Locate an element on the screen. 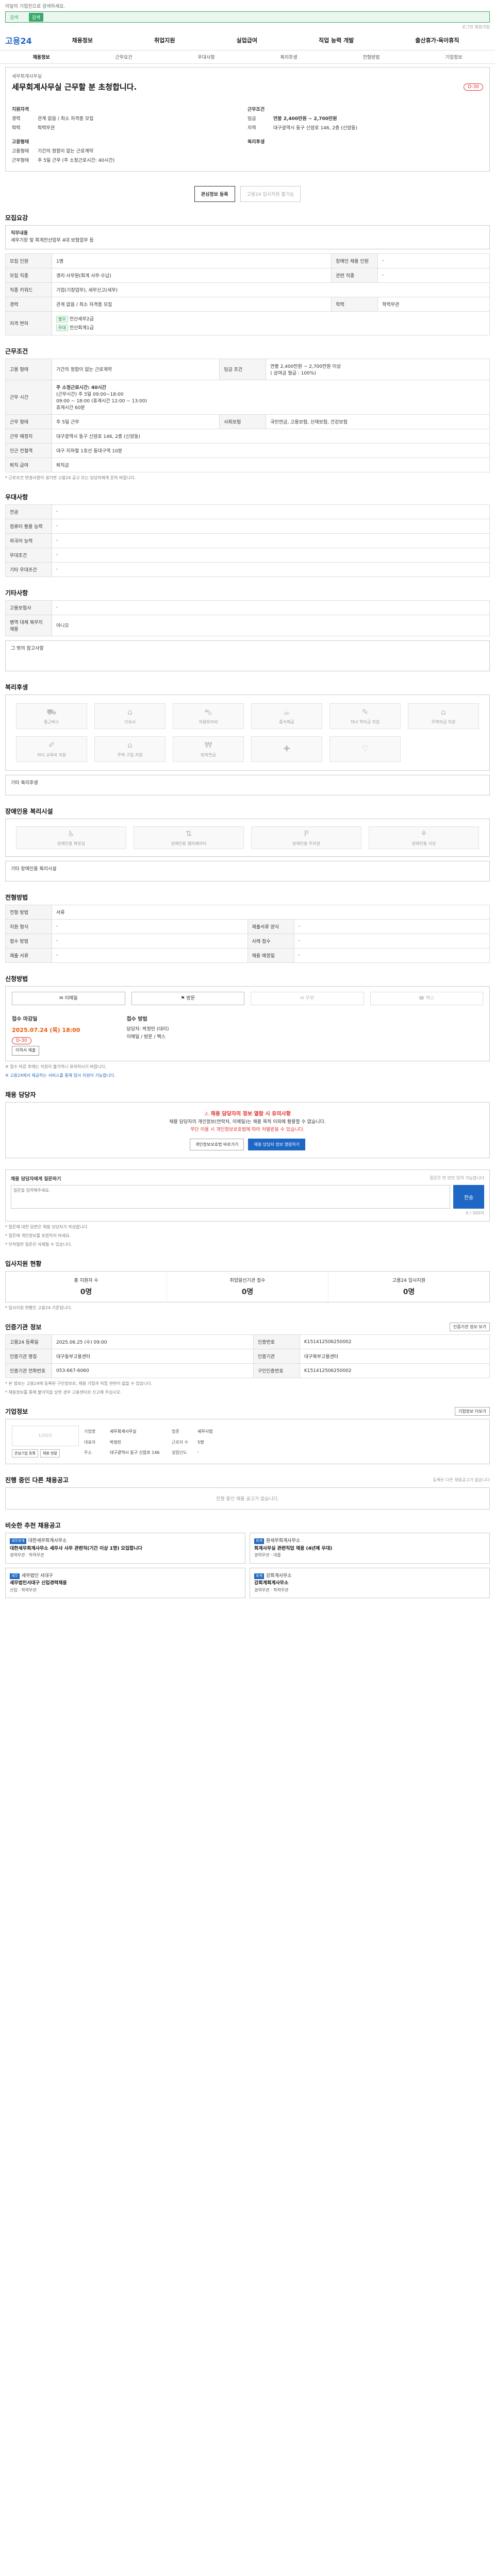 The height and width of the screenshot is (2576, 495). follow-company-button: 관심기업 등록 is located at coordinates (25, 1453).